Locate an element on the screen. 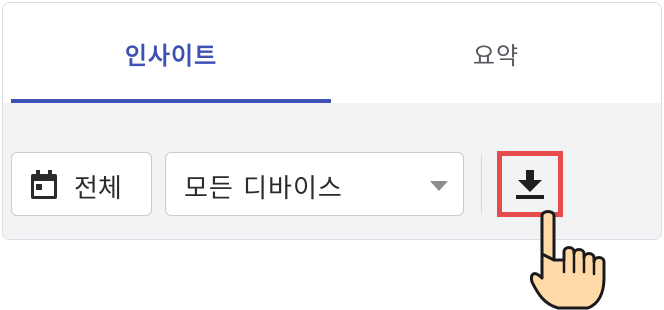 This screenshot has height=310, width=664. download-icon is located at coordinates (530, 184).